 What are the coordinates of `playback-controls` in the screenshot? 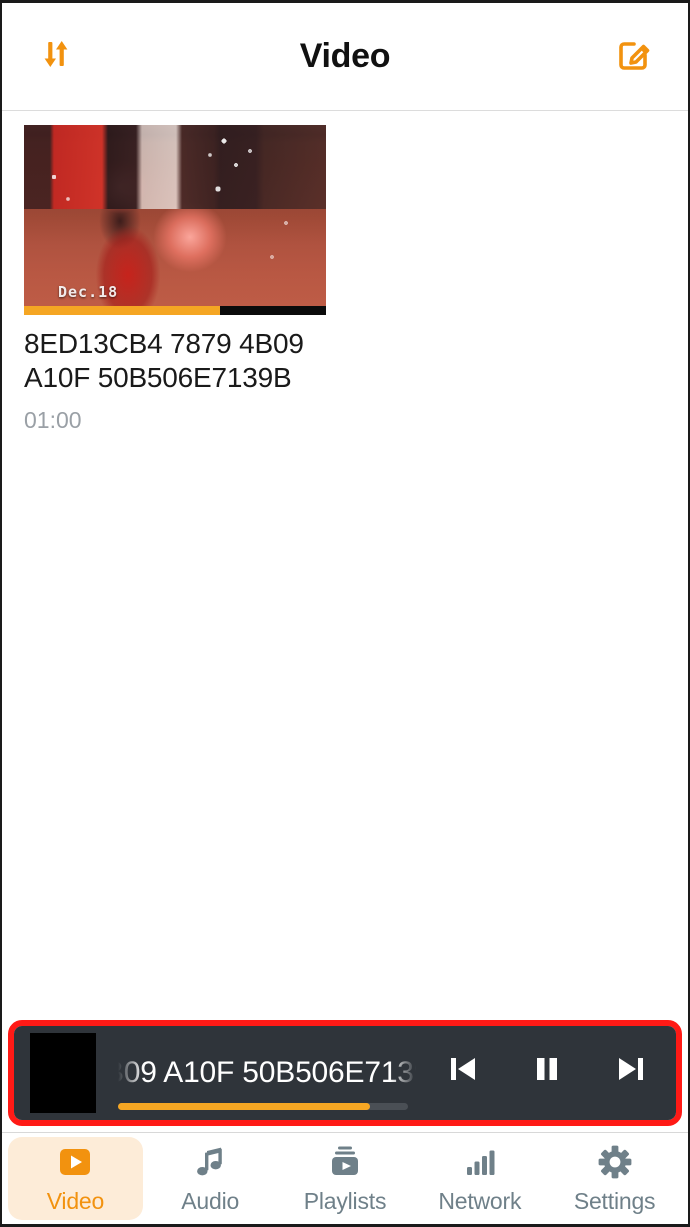 It's located at (551, 1071).